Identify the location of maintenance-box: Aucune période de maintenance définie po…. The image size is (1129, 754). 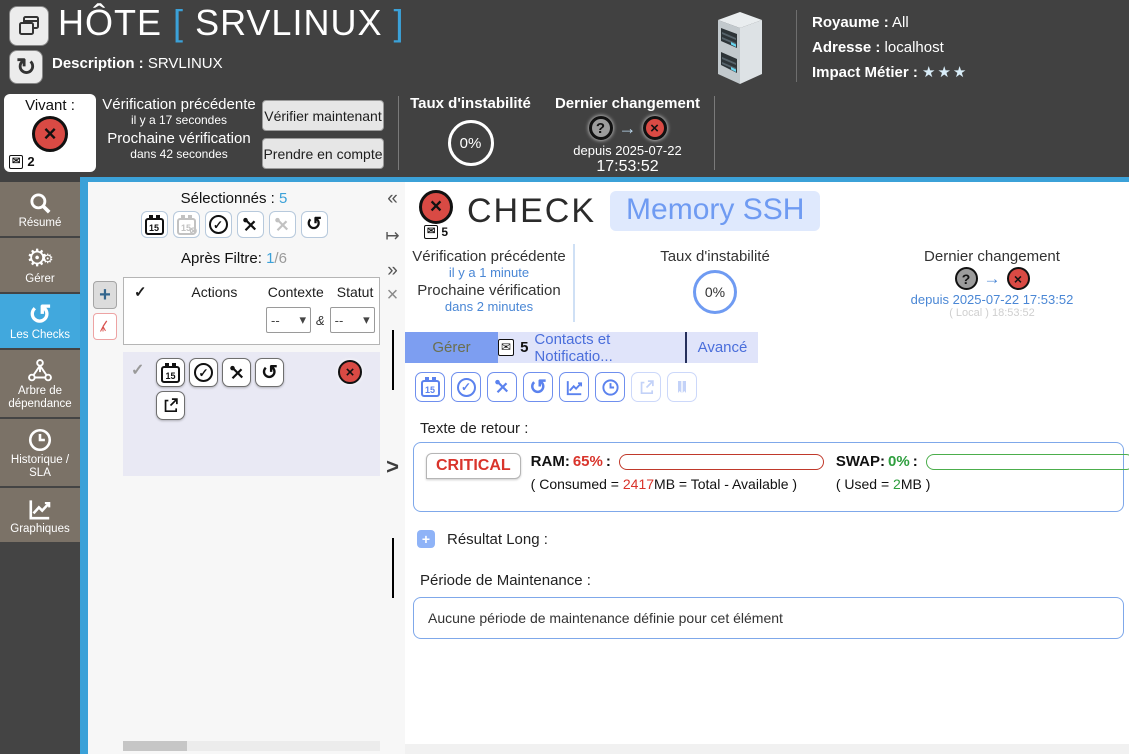
(768, 618).